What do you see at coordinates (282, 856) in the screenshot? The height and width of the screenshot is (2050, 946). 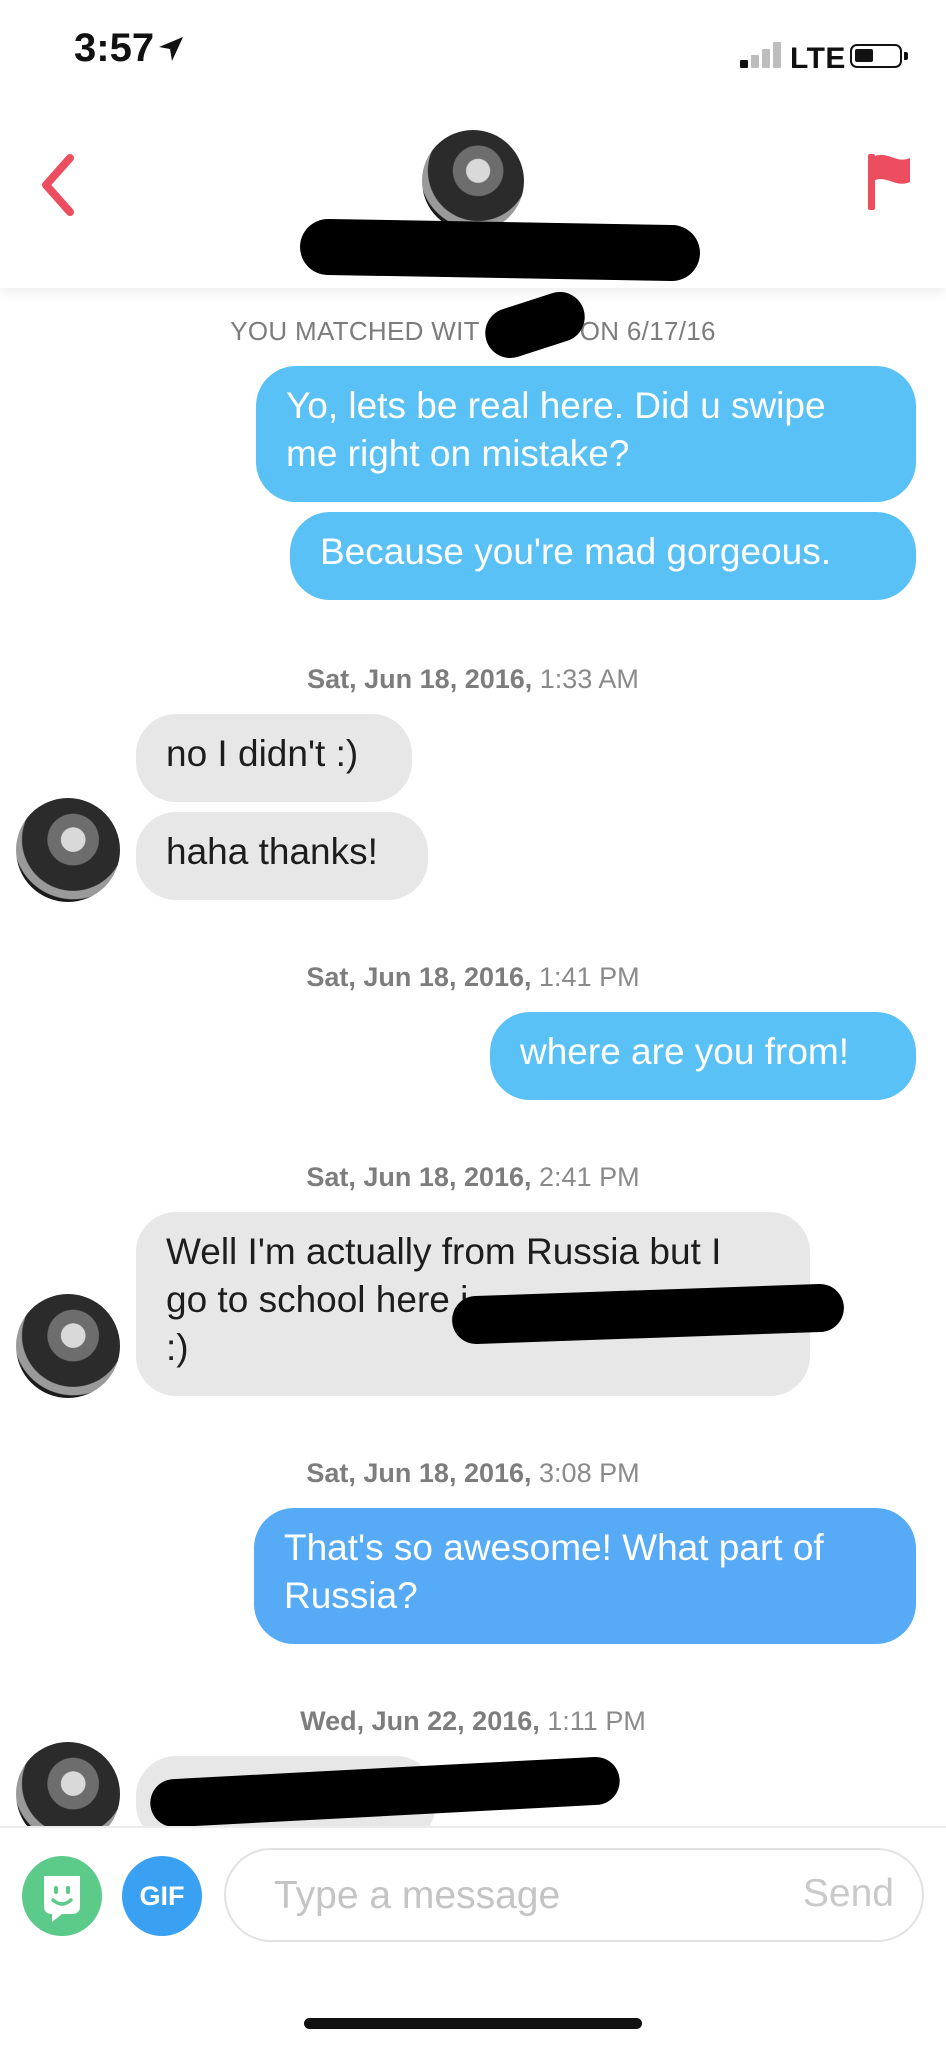 I see `received-message: haha thanks!` at bounding box center [282, 856].